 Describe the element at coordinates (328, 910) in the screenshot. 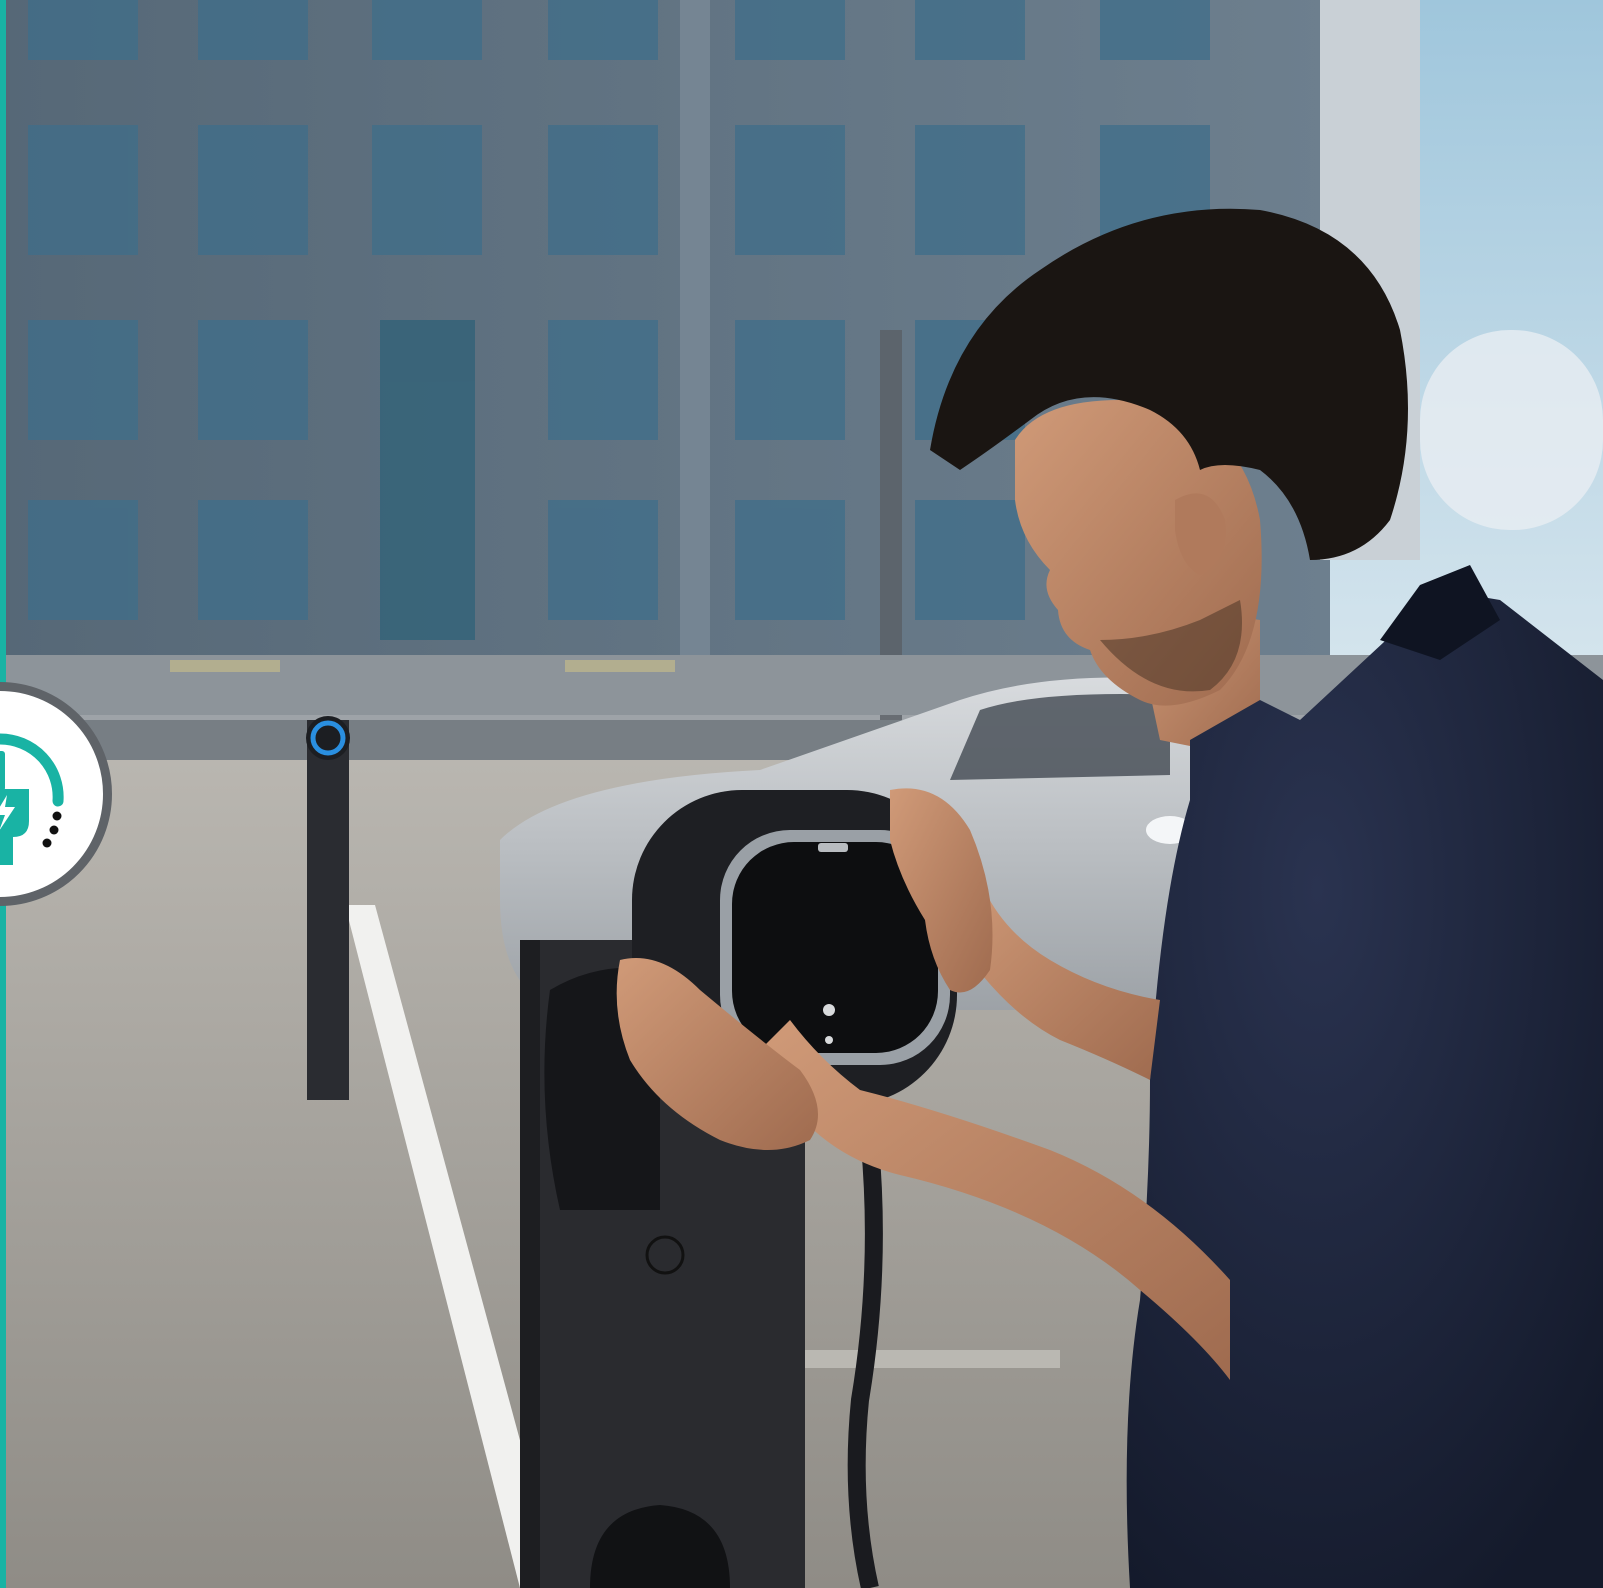

I see `background-charger` at that location.